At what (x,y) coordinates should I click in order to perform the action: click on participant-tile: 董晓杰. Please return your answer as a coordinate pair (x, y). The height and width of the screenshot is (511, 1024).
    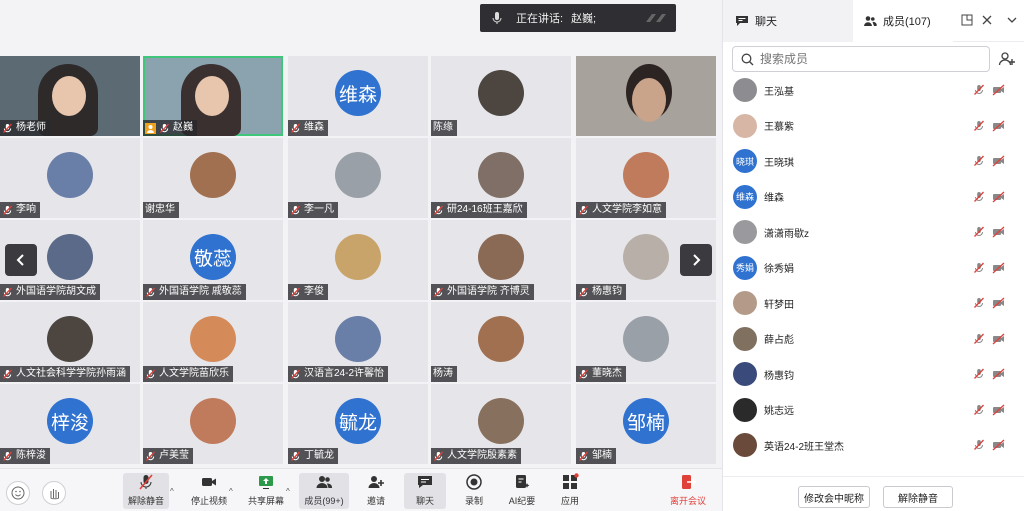
    Looking at the image, I should click on (646, 342).